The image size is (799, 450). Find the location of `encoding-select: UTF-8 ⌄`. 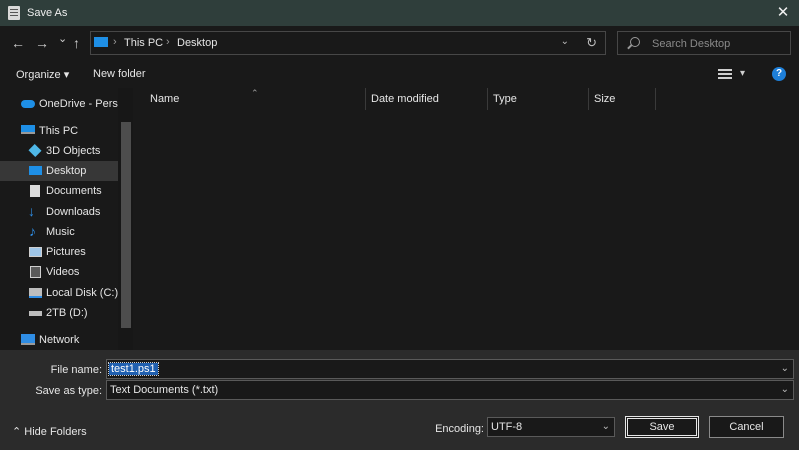

encoding-select: UTF-8 ⌄ is located at coordinates (551, 427).